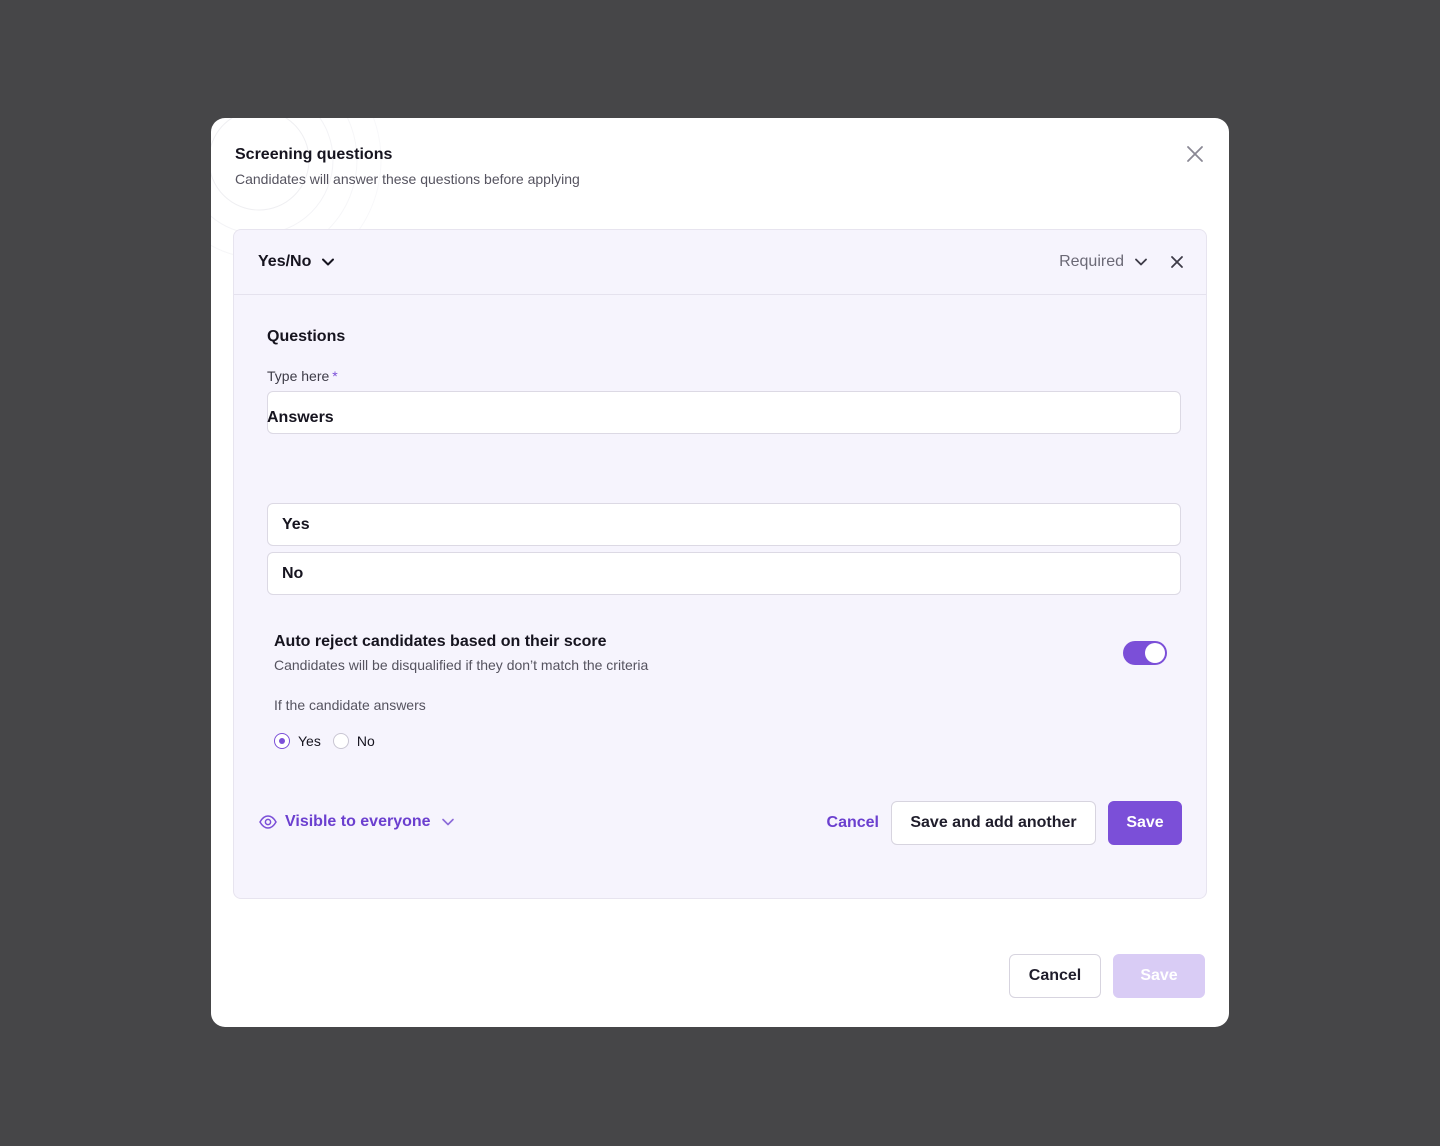 The height and width of the screenshot is (1146, 1440). What do you see at coordinates (1145, 823) in the screenshot?
I see `card-save-button: Save` at bounding box center [1145, 823].